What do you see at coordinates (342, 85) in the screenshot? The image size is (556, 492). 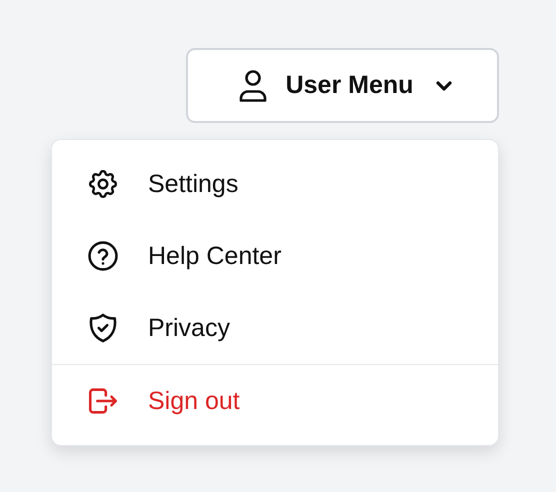 I see `user-menu-button: User Menu` at bounding box center [342, 85].